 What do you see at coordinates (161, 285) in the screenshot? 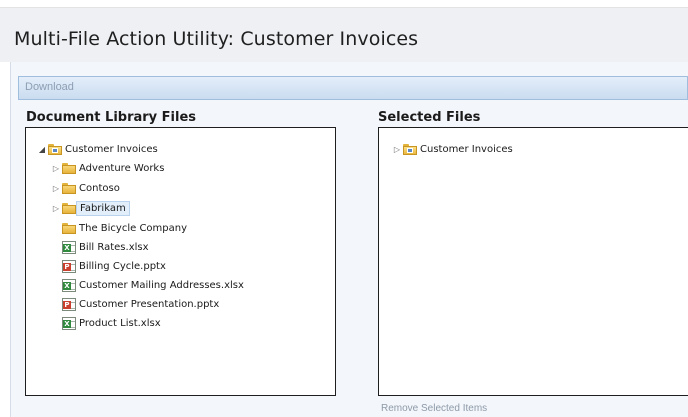
I see `tree-node-label: Customer Mailing Addresses.xlsx` at bounding box center [161, 285].